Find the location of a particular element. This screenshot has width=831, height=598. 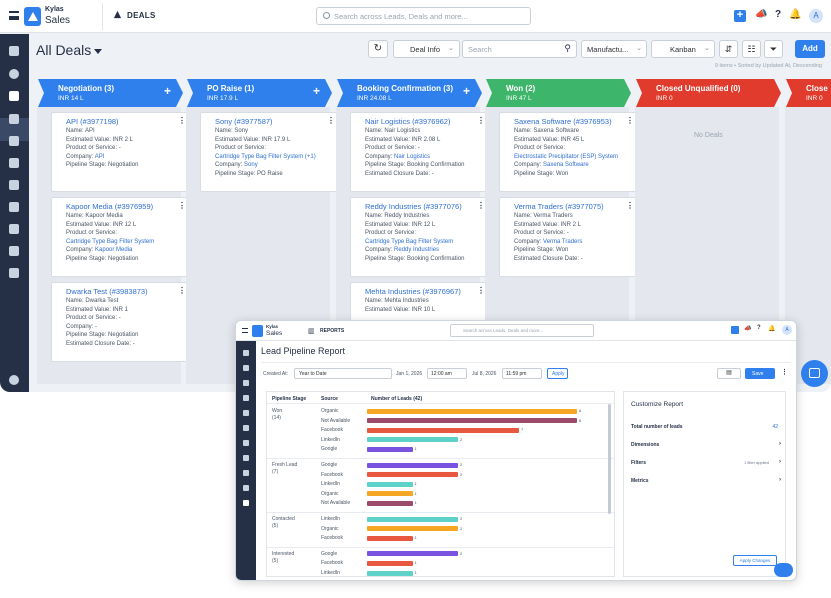

deal-card: Saxena Software (#3976953) ⋮ Name is located at coordinates (570, 152).